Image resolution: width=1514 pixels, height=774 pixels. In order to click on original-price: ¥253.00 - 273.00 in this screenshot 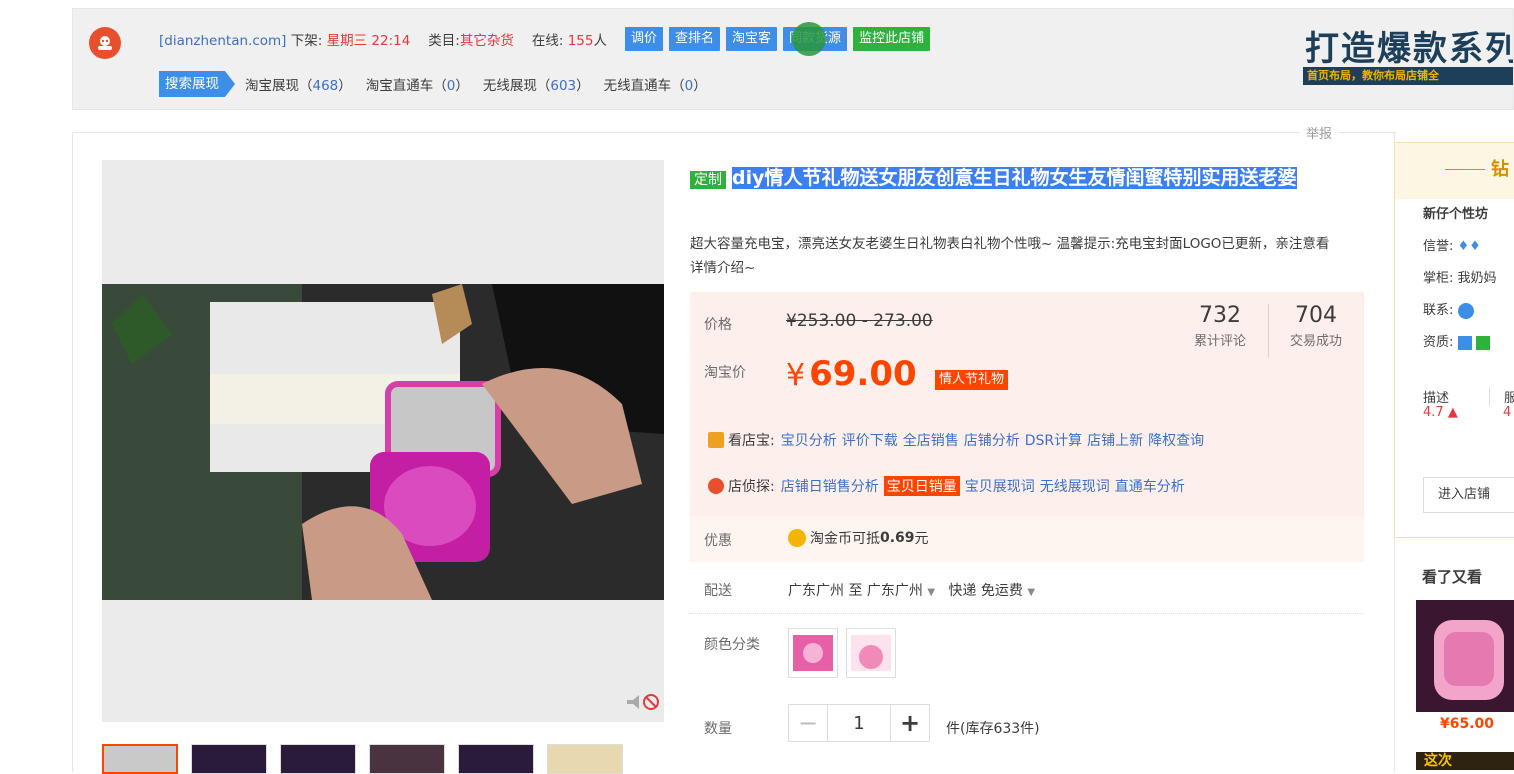, I will do `click(859, 321)`.